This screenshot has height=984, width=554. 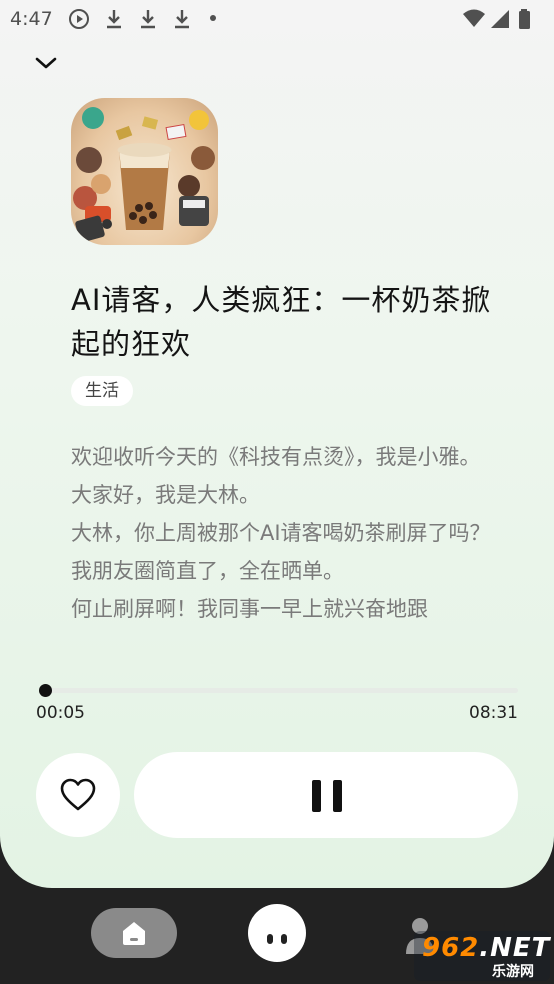 What do you see at coordinates (31, 19) in the screenshot?
I see `status-time: 4:47` at bounding box center [31, 19].